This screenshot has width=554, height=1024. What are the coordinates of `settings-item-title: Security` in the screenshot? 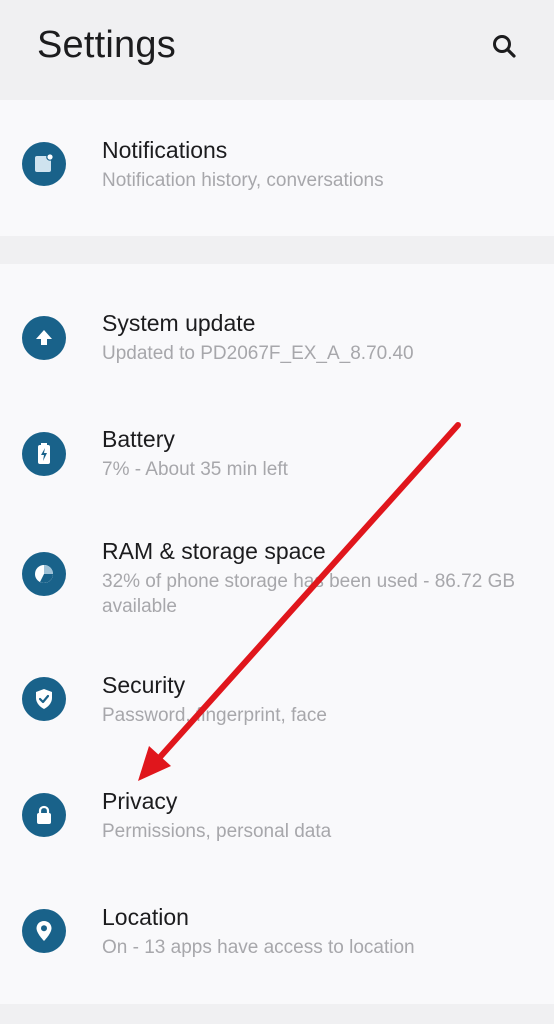 It's located at (144, 685).